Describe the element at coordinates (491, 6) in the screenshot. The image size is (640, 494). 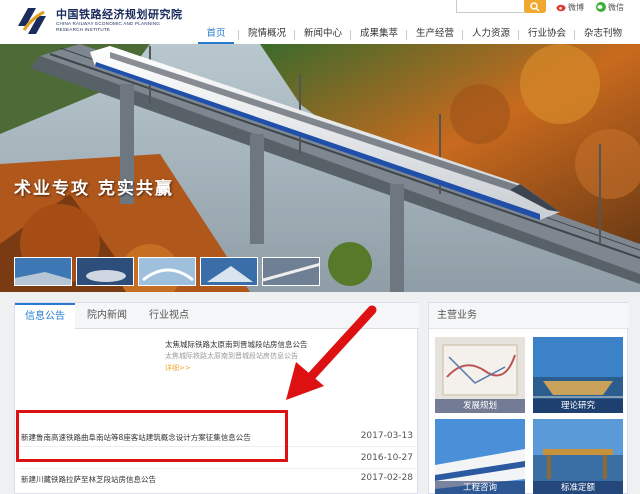
I see `search-input` at that location.